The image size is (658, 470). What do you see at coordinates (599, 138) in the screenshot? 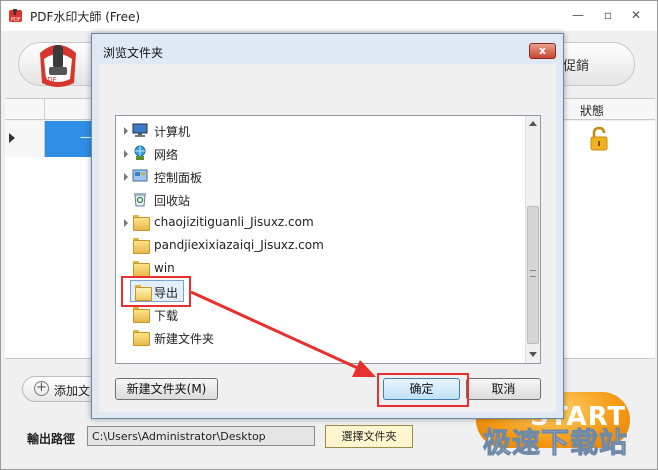
I see `unlock-icon` at bounding box center [599, 138].